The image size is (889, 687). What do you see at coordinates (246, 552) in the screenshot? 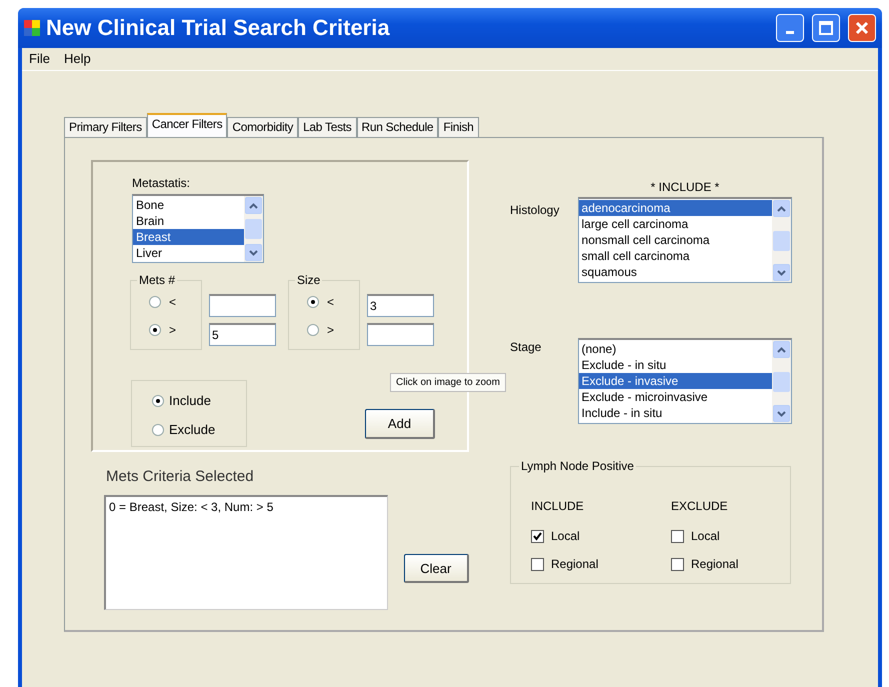
I see `criteria-list: 0 = Breast, Size: < 3, Num: > 5` at bounding box center [246, 552].